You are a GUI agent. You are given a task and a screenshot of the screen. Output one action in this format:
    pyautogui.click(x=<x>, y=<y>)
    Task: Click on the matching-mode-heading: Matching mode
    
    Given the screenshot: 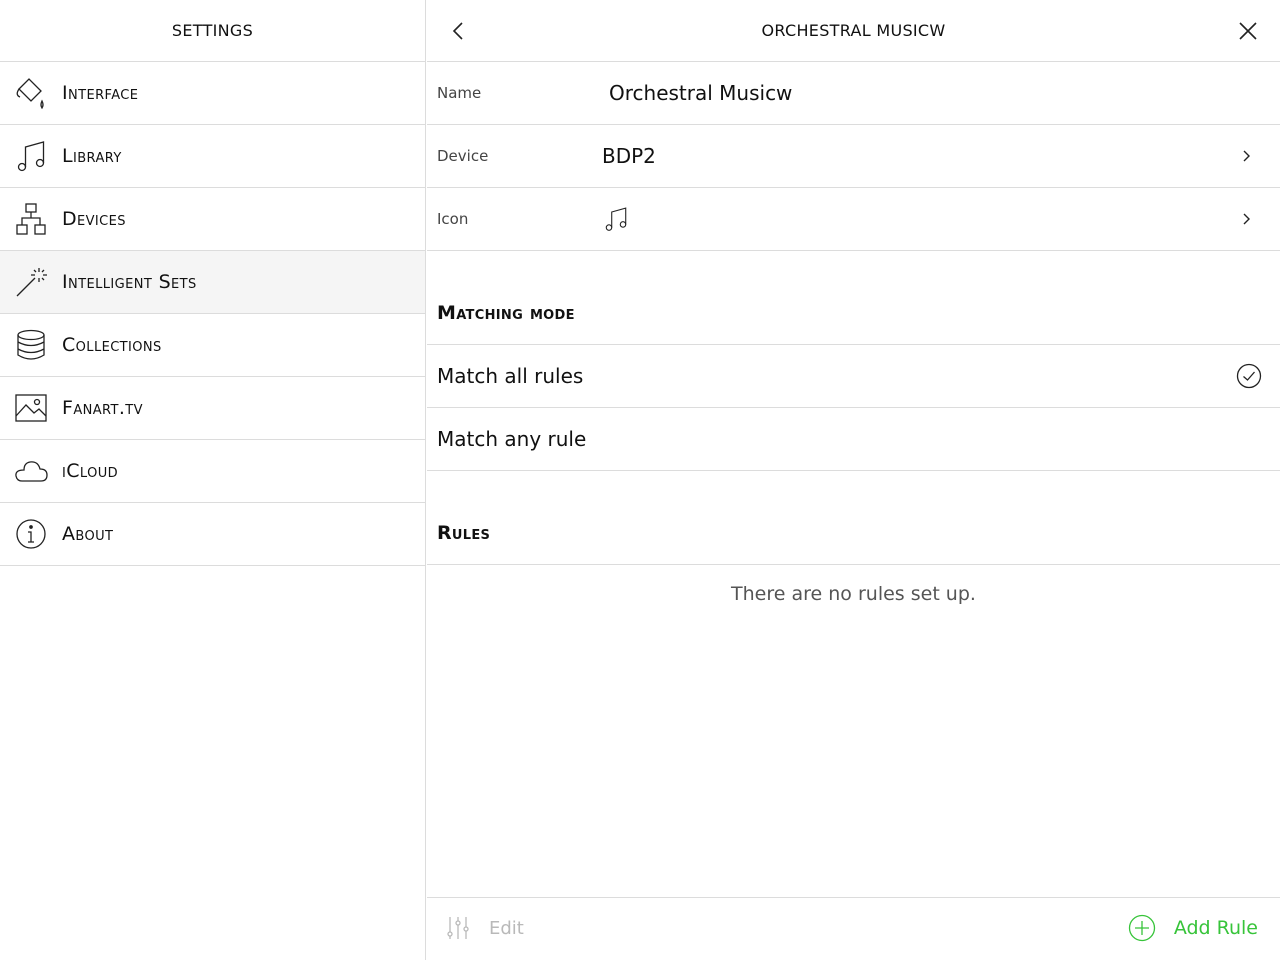 What is the action you would take?
    pyautogui.click(x=853, y=298)
    